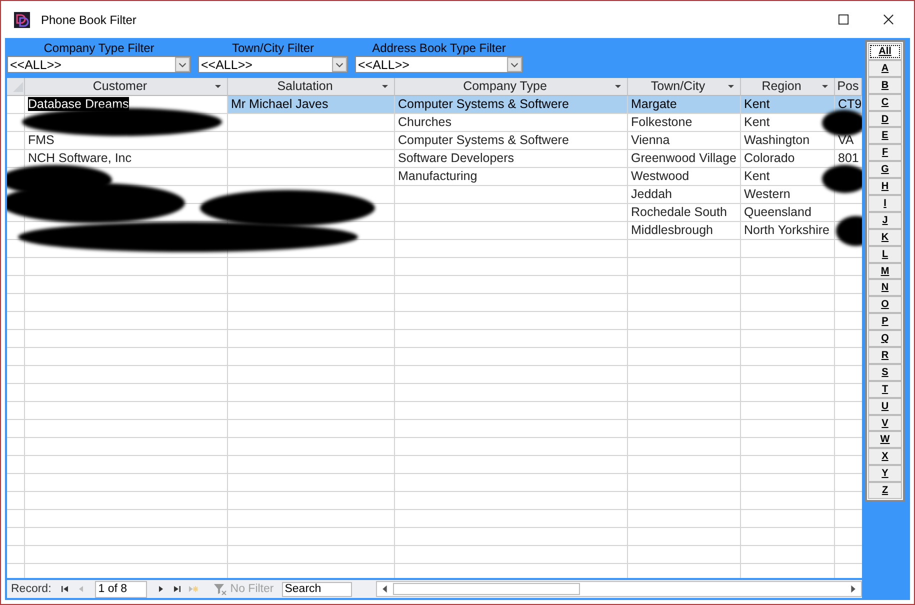 The width and height of the screenshot is (915, 605). What do you see at coordinates (885, 339) in the screenshot?
I see `letter-button: Q` at bounding box center [885, 339].